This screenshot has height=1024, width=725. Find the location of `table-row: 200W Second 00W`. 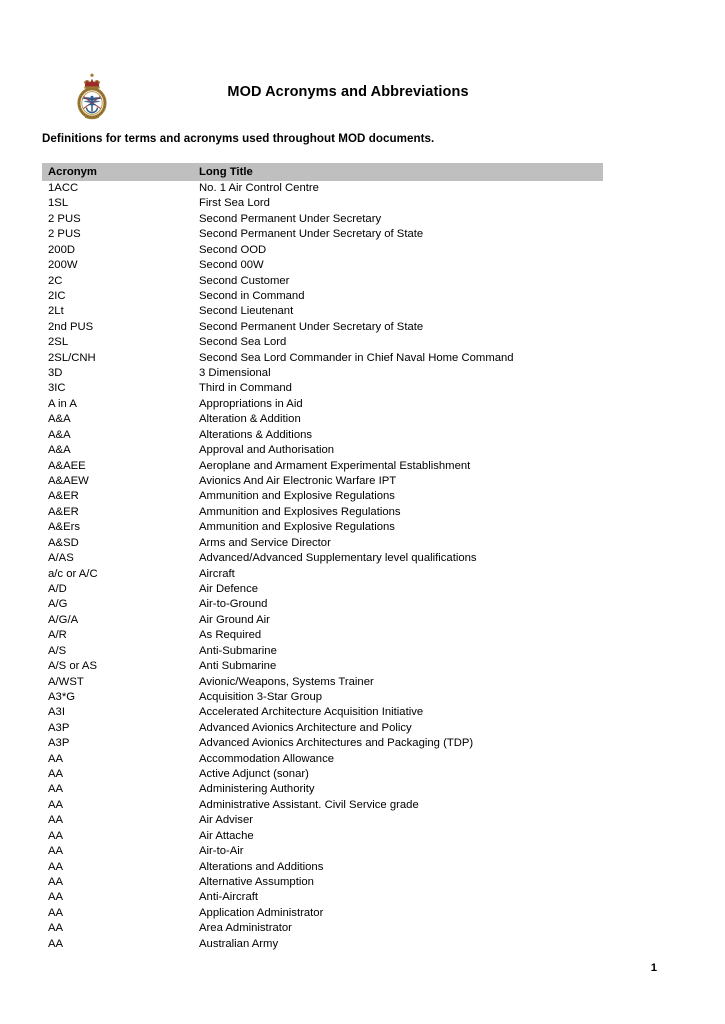

table-row: 200W Second 00W is located at coordinates (322, 265).